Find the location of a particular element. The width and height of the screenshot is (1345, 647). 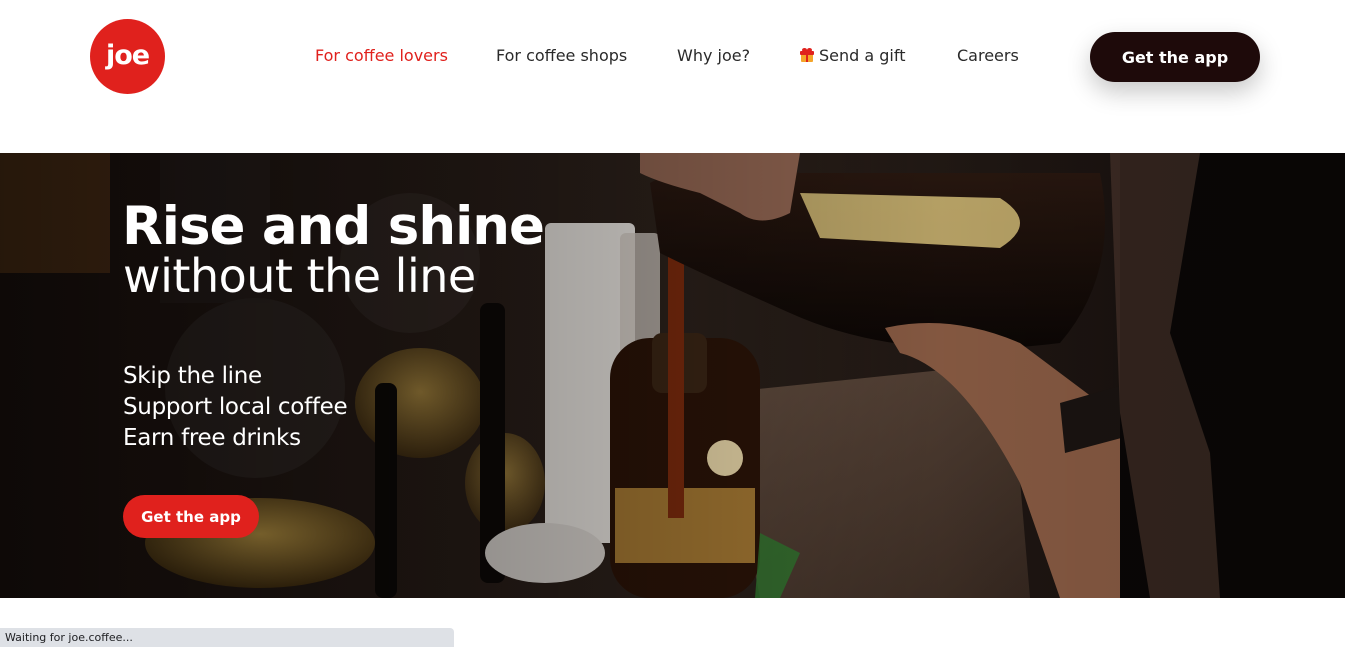

joe-logo: joe is located at coordinates (127, 56).